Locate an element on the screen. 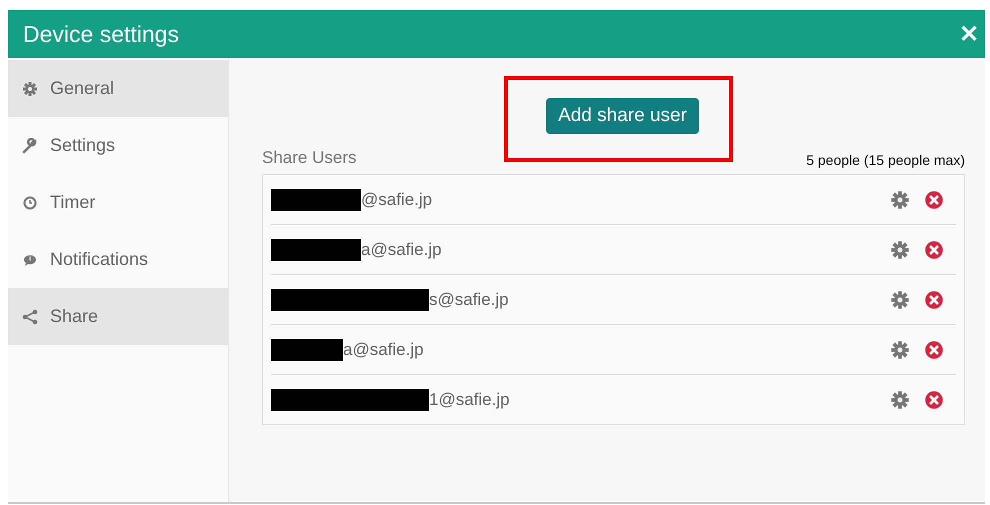 The height and width of the screenshot is (505, 990). gear-icon is located at coordinates (30, 88).